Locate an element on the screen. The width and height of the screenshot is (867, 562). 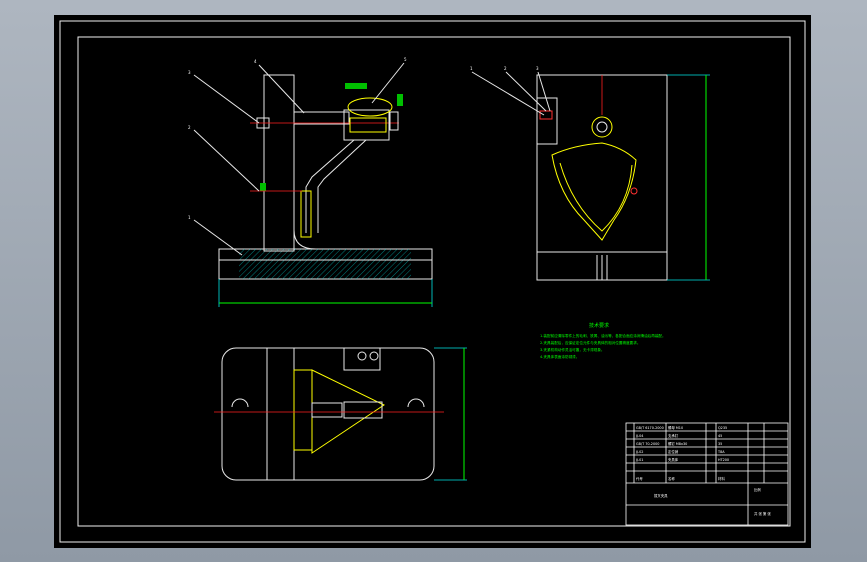
tb-cell: 螺钉 M8x30 is located at coordinates (677, 443).